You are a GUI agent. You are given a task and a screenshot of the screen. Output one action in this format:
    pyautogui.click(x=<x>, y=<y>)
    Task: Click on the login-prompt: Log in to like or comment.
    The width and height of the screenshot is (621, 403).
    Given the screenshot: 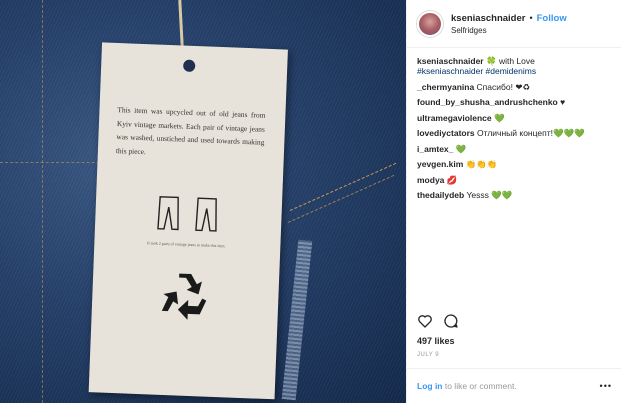 What is the action you would take?
    pyautogui.click(x=467, y=386)
    